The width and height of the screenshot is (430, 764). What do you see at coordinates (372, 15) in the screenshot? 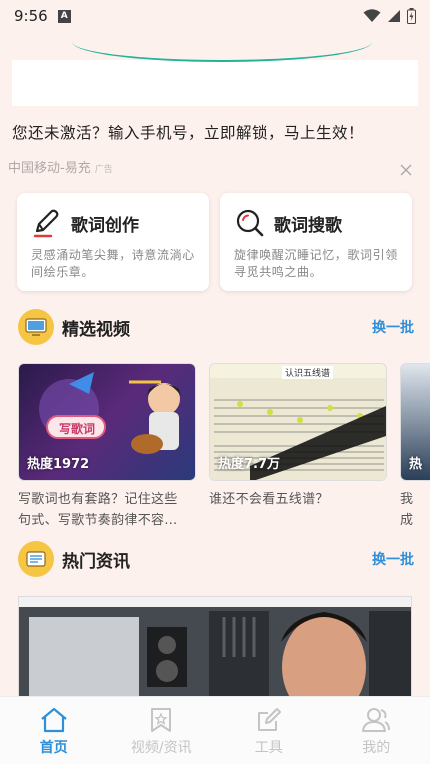
I see `wifi-icon` at bounding box center [372, 15].